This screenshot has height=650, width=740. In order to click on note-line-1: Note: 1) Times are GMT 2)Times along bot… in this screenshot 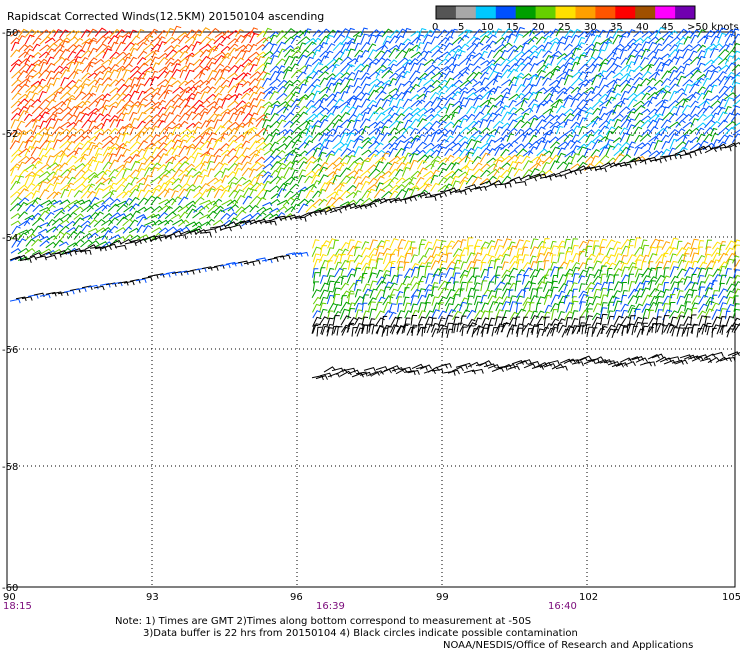, I will do `click(323, 621)`.